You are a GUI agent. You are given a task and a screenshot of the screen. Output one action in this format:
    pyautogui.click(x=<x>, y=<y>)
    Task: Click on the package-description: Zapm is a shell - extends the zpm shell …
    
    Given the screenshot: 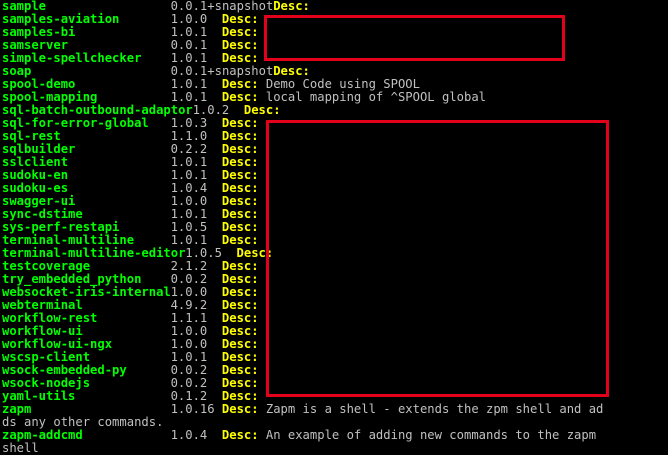 What is the action you would take?
    pyautogui.click(x=434, y=409)
    